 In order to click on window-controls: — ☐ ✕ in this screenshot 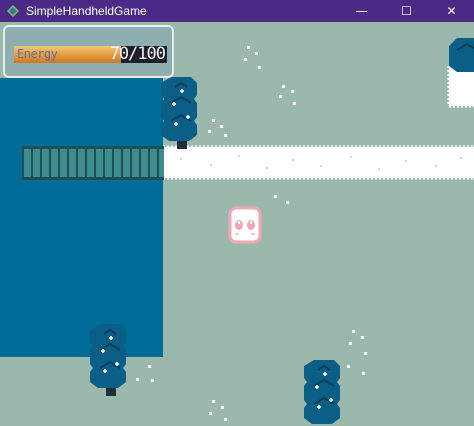, I will do `click(406, 11)`.